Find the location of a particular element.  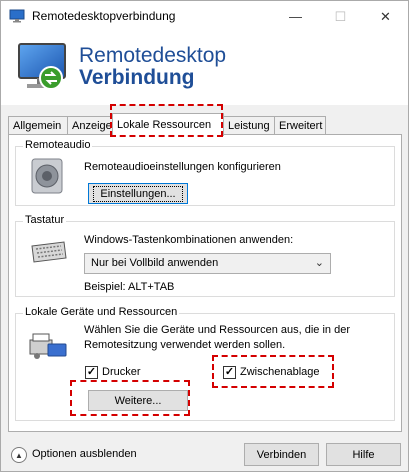

zwischenablage-checkbox: ✓ is located at coordinates (229, 372).